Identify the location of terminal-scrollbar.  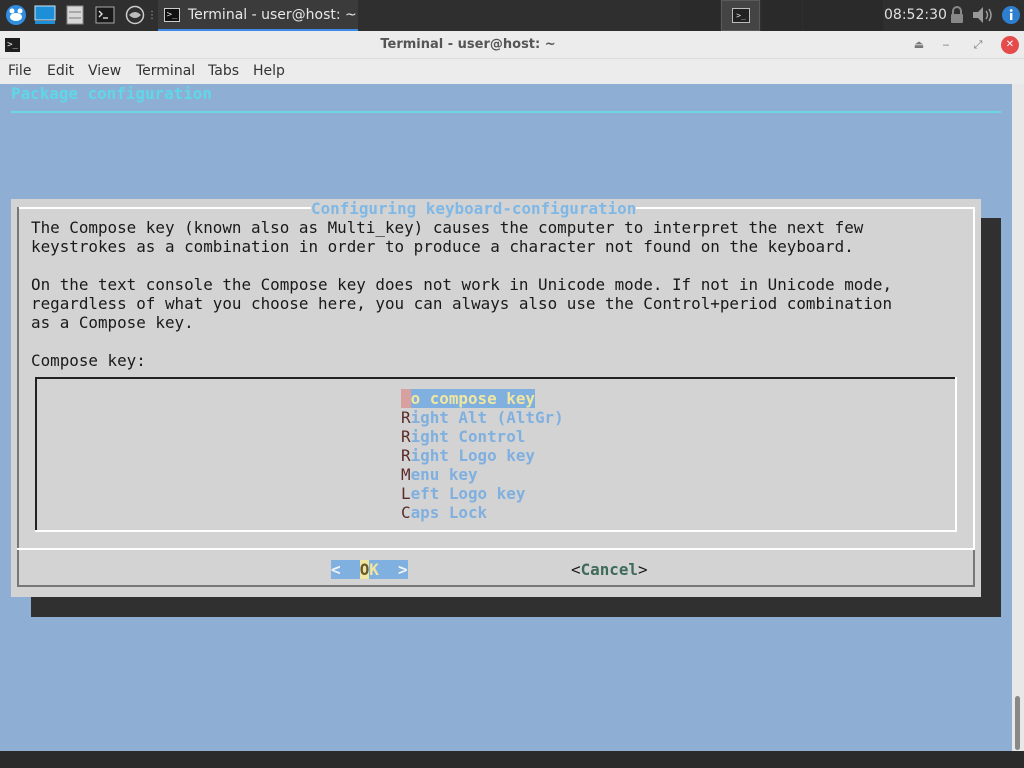
(1018, 417).